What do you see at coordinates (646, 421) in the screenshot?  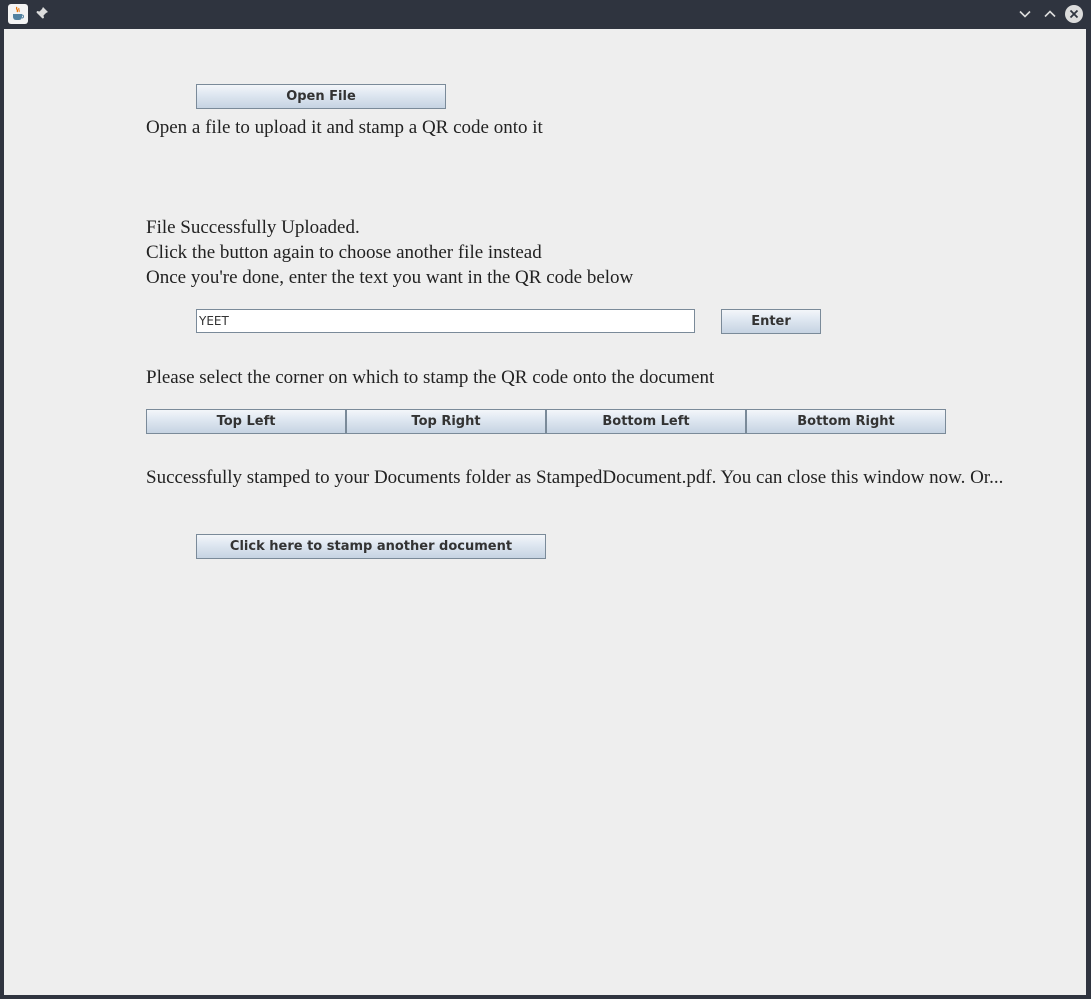 I see `bottom-left-button: Bottom Left` at bounding box center [646, 421].